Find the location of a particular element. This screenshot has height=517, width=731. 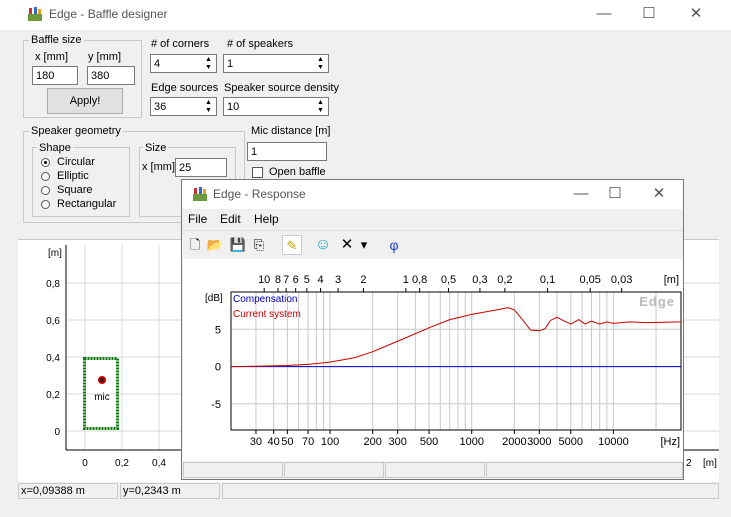

size-label: Size is located at coordinates (156, 148).